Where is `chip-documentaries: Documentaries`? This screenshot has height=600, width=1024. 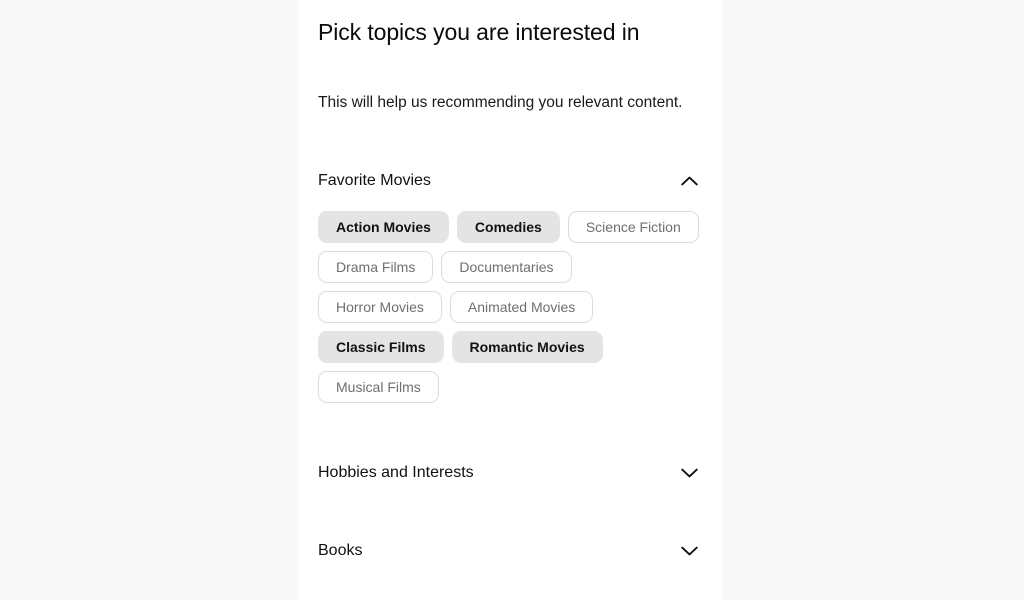 chip-documentaries: Documentaries is located at coordinates (506, 267).